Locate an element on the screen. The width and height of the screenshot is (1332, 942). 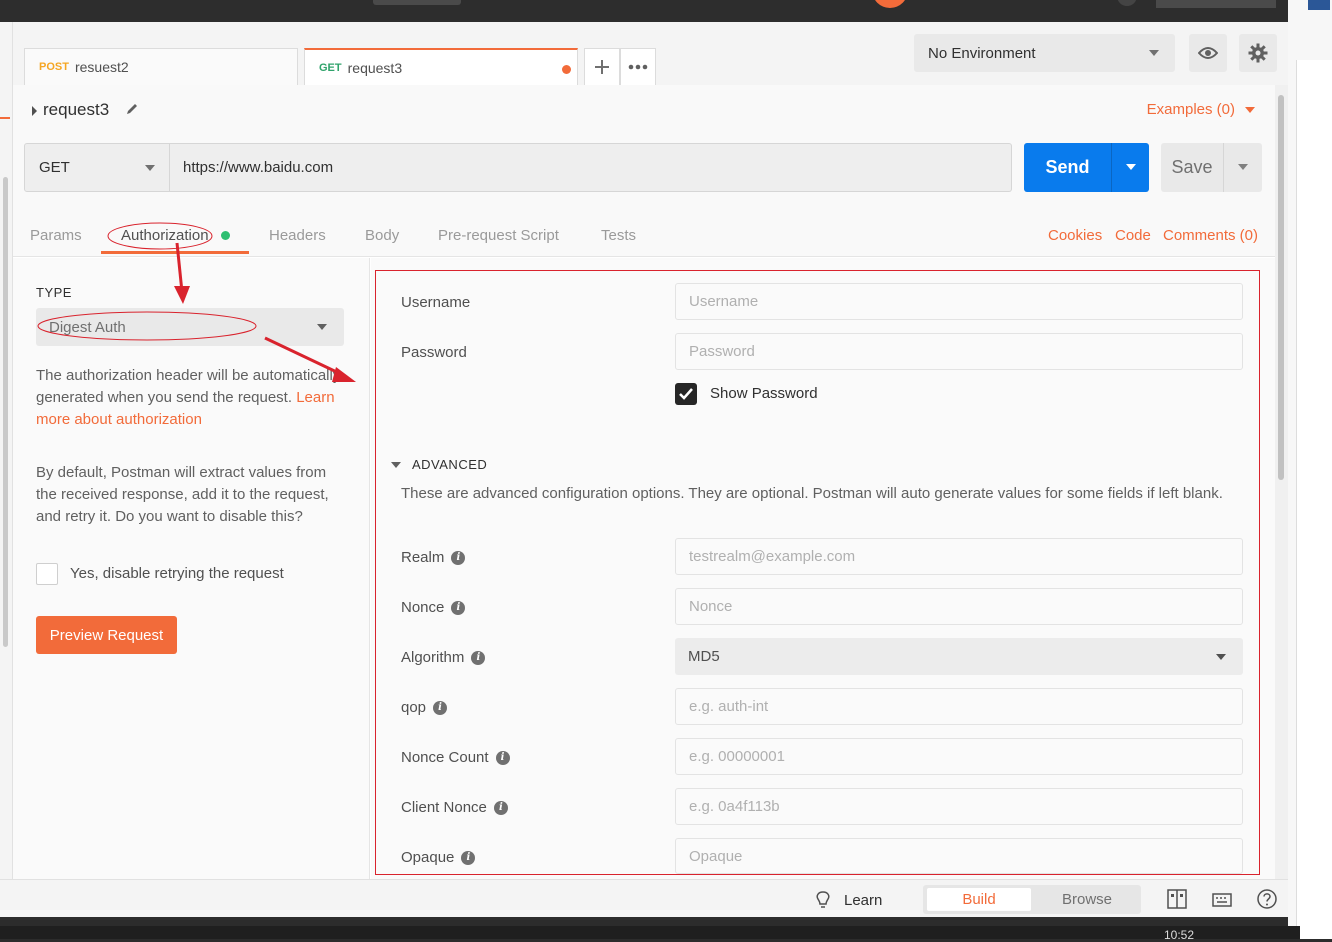
tab-title: request3 is located at coordinates (375, 67).